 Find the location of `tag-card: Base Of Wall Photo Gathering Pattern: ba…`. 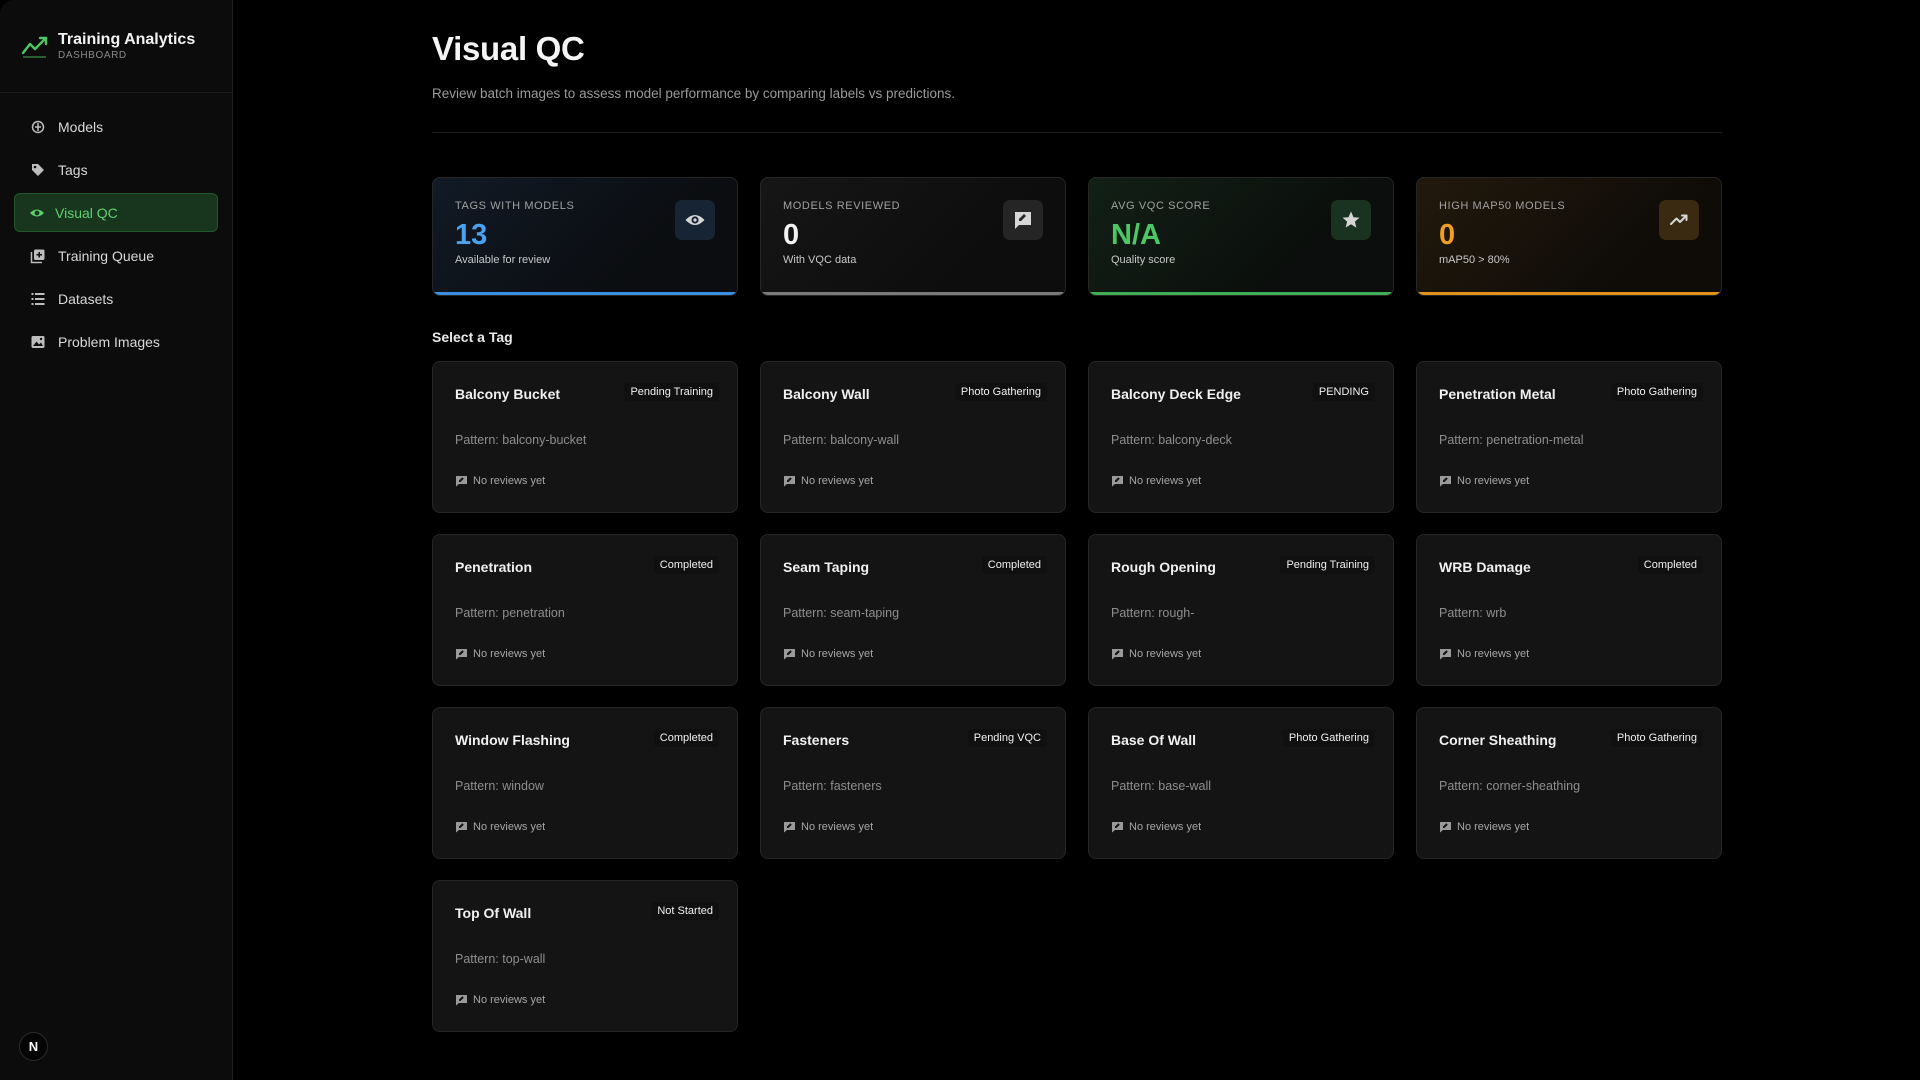

tag-card: Base Of Wall Photo Gathering Pattern: ba… is located at coordinates (1241, 783).